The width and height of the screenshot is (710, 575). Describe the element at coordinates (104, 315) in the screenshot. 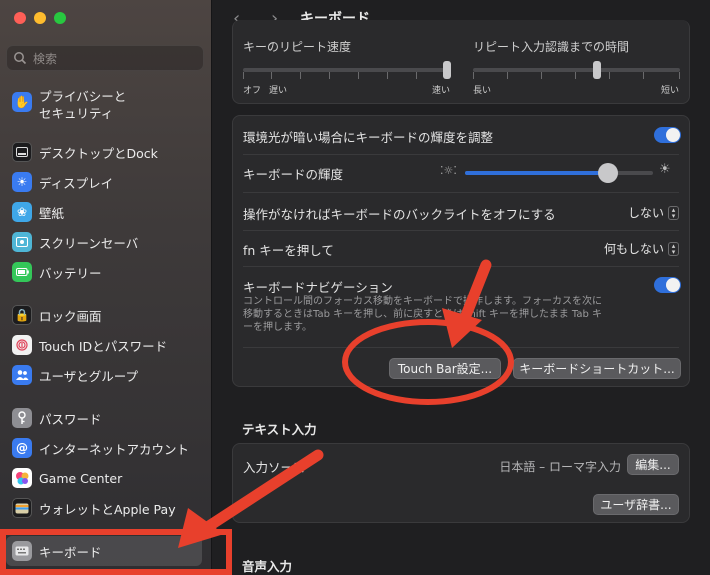

I see `sidebar-item-lock-screen: 🔒 ロック画面` at that location.